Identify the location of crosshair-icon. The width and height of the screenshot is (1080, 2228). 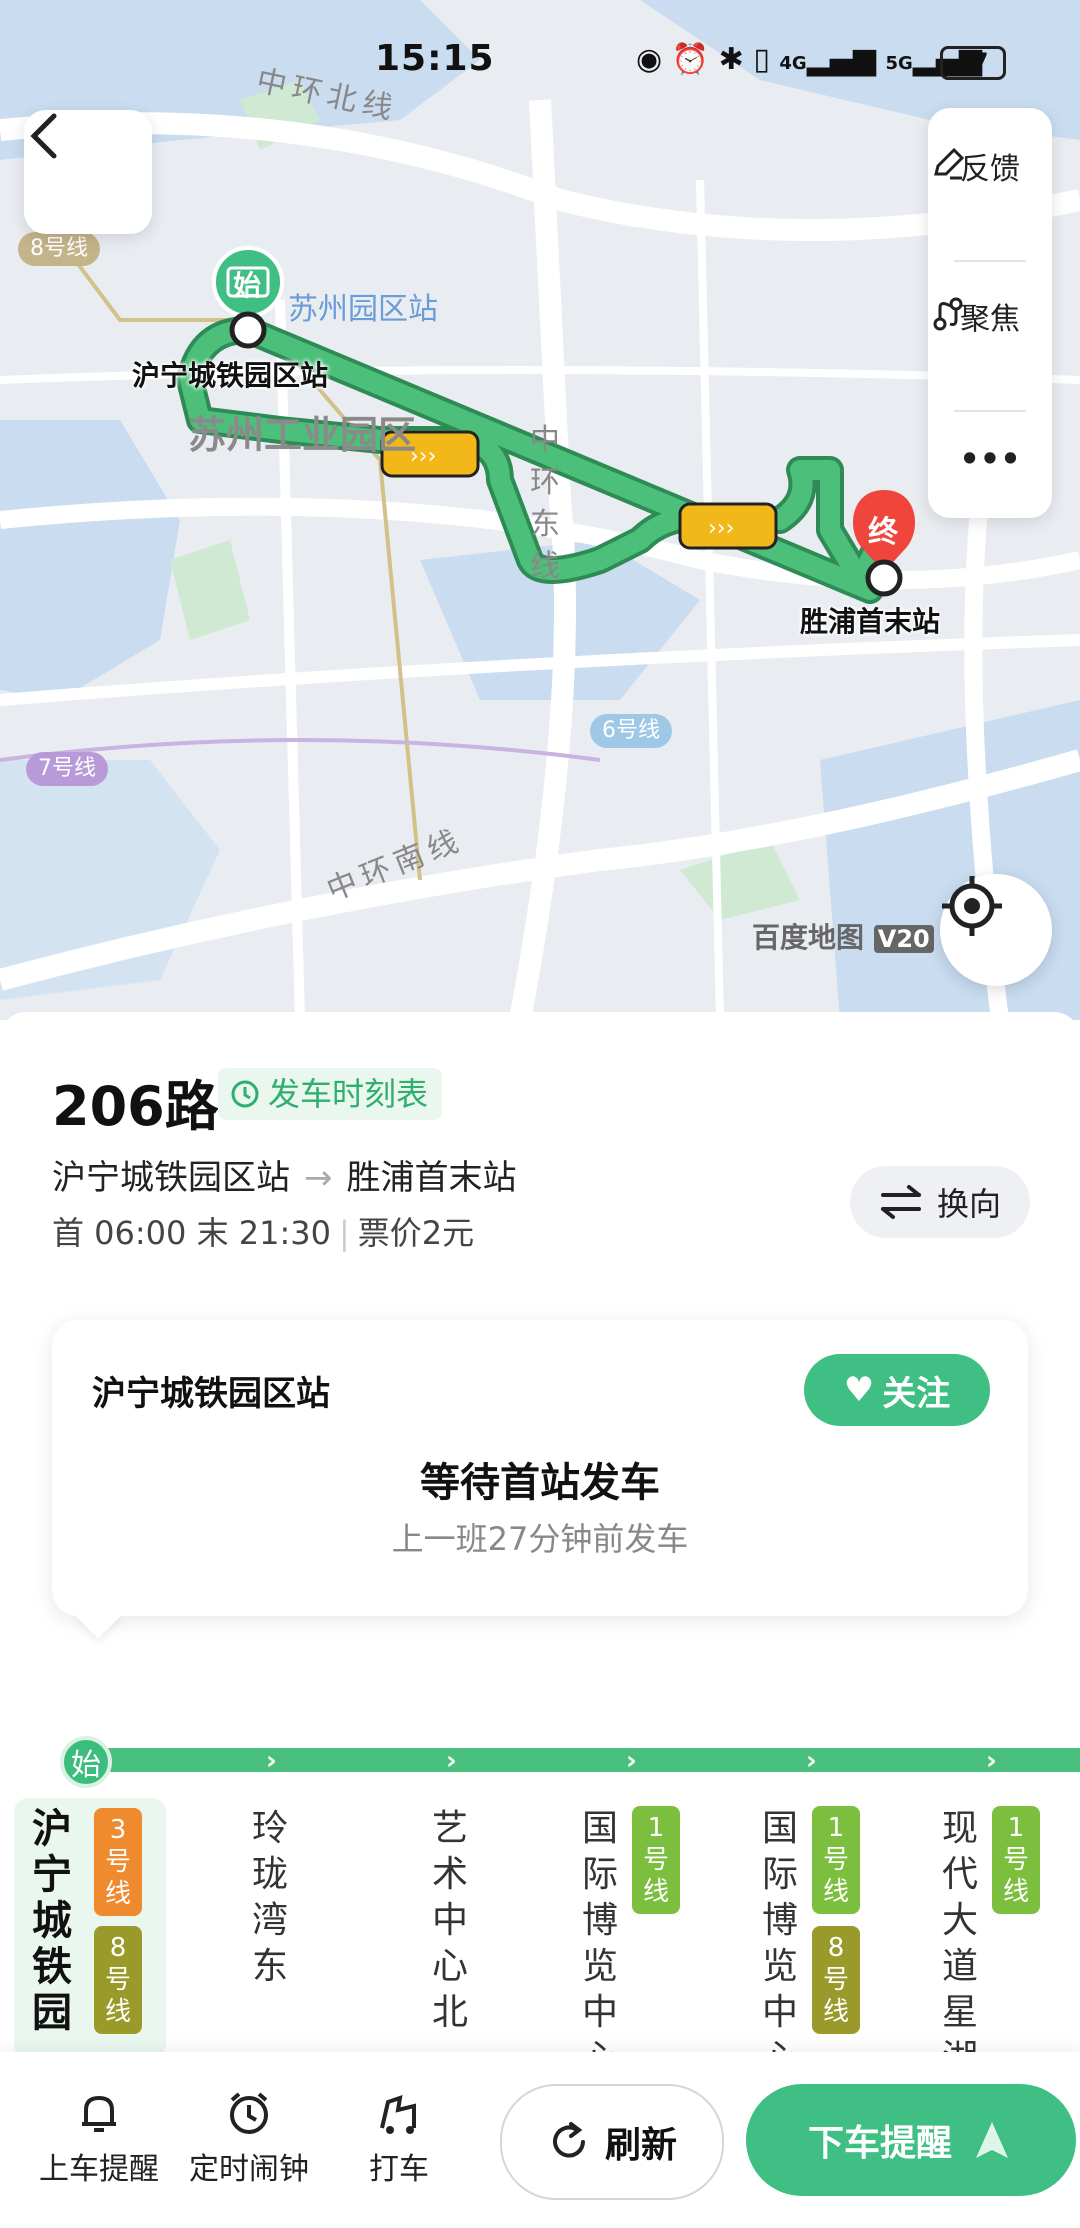
(972, 906).